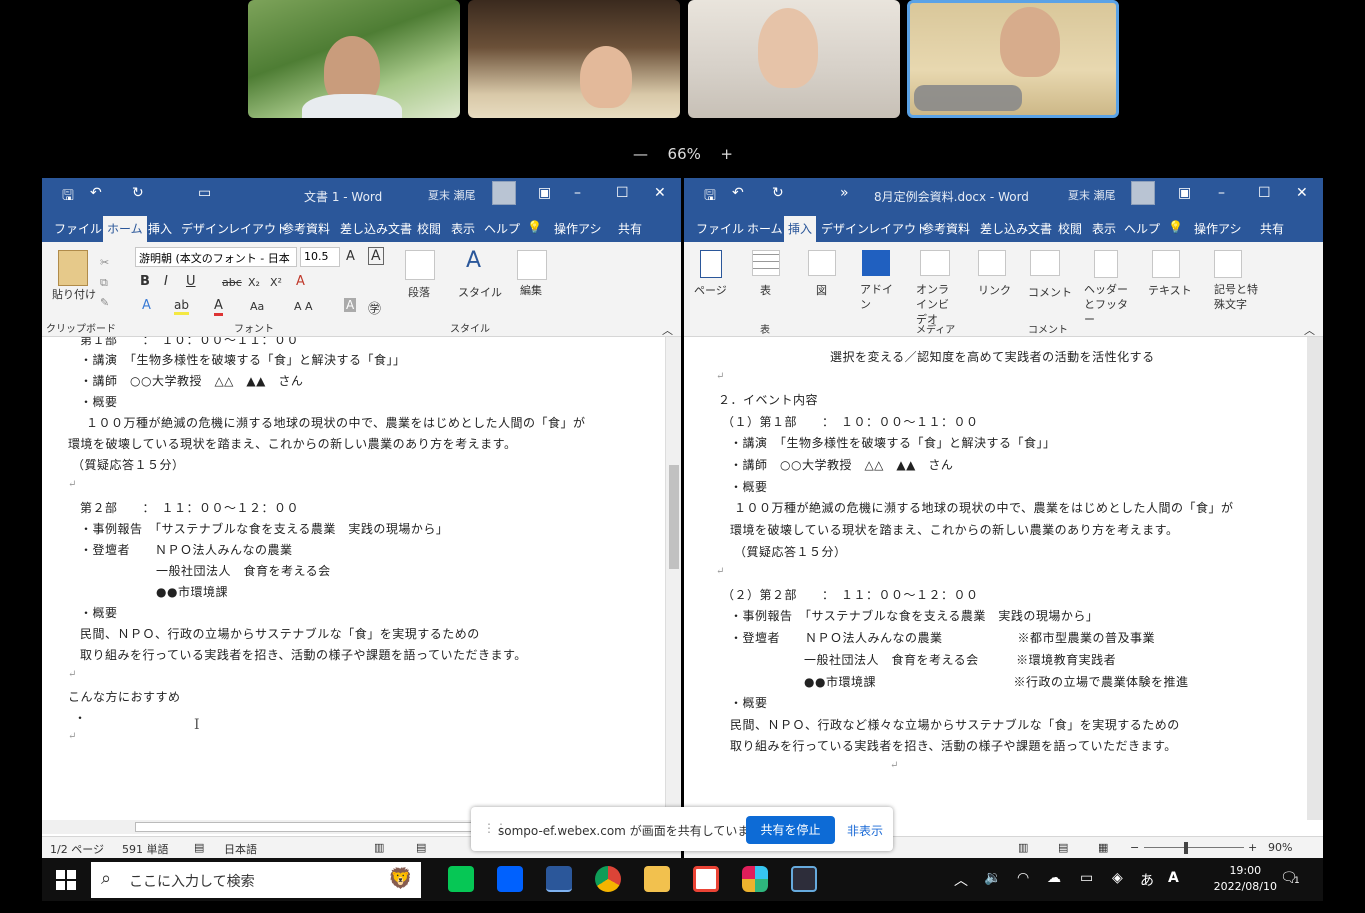 The height and width of the screenshot is (913, 1365). Describe the element at coordinates (790, 830) in the screenshot. I see `stop-sharing-button: 共有を停止` at that location.